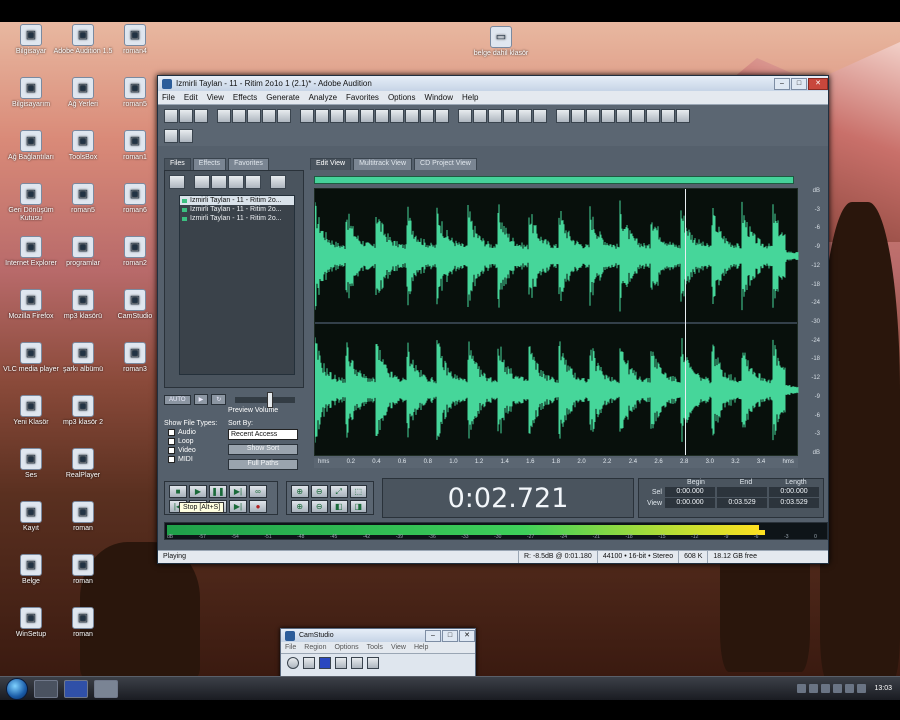  I want to click on autoplay-button: AUTO, so click(177, 399).